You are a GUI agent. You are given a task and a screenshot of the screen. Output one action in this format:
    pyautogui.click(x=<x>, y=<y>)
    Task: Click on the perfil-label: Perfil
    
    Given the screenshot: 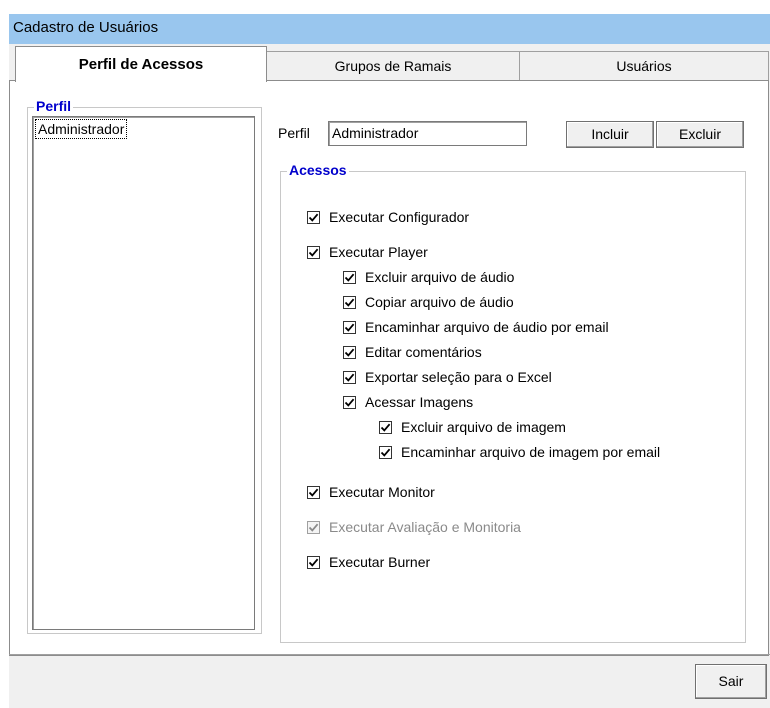 What is the action you would take?
    pyautogui.click(x=294, y=133)
    